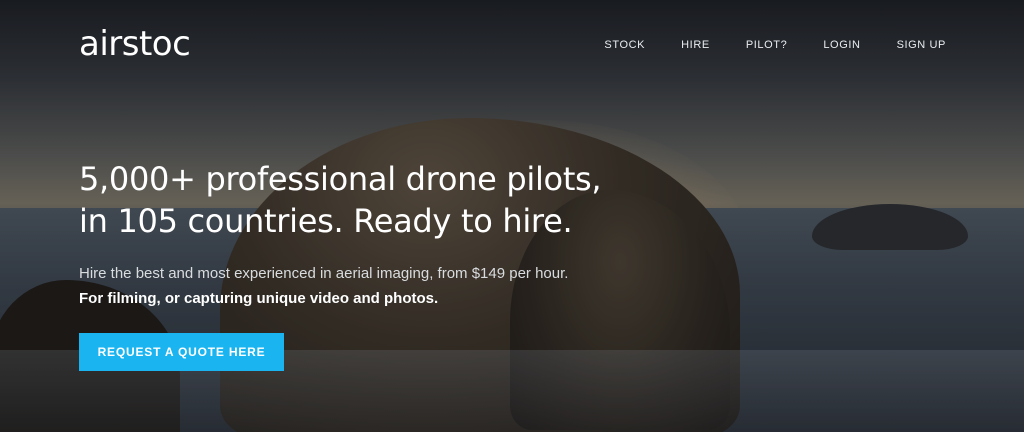  What do you see at coordinates (695, 45) in the screenshot?
I see `nav-item-hire: HIRE` at bounding box center [695, 45].